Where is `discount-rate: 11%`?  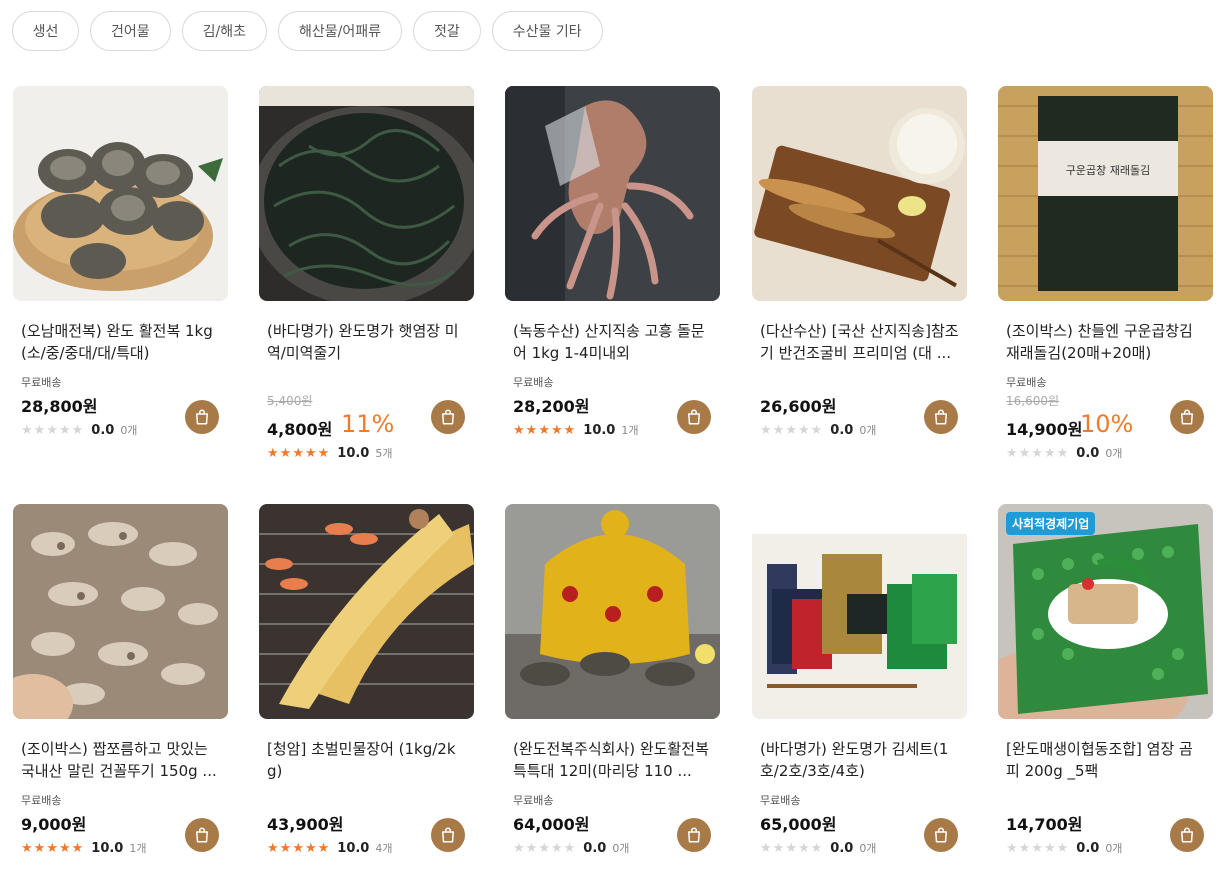
discount-rate: 11% is located at coordinates (368, 424).